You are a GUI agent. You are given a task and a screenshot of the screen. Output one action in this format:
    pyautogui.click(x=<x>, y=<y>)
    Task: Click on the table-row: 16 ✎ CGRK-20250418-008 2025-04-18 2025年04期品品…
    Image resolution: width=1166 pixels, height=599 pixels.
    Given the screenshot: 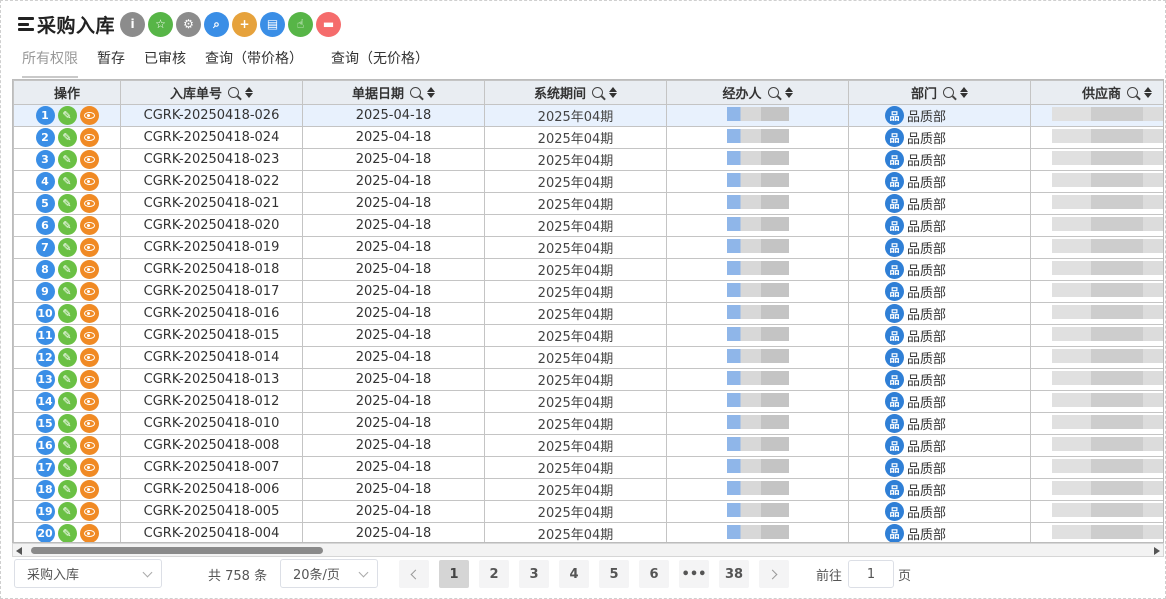 What is the action you would take?
    pyautogui.click(x=588, y=445)
    